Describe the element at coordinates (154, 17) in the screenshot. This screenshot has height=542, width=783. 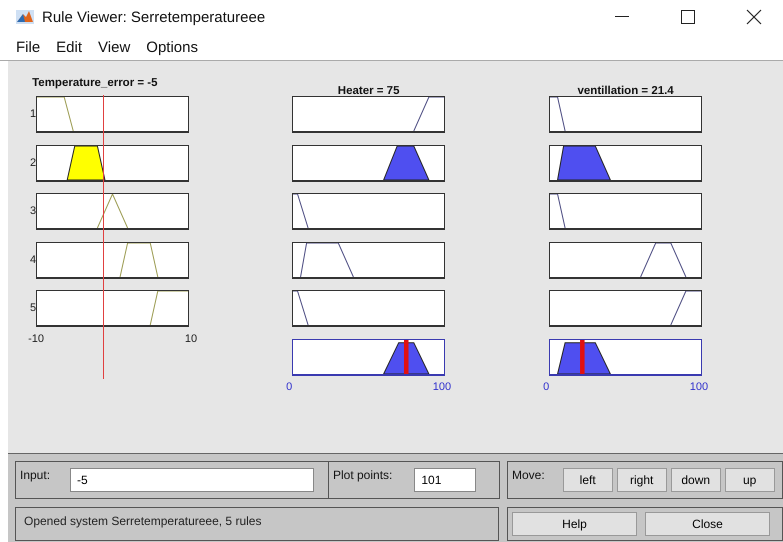
I see `window-title: Rule Viewer: Serretemperatureee` at that location.